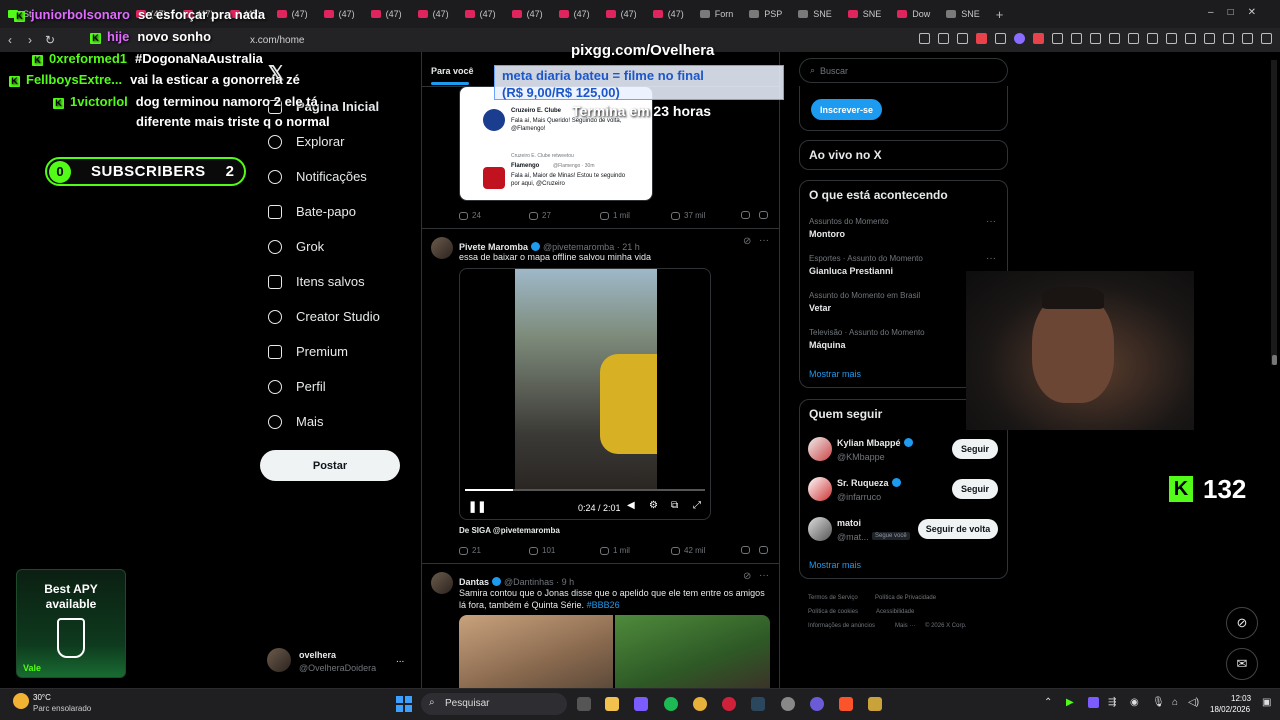 The image size is (1280, 720). Describe the element at coordinates (316, 281) in the screenshot. I see `nav-bookmarks: Itens salvos` at that location.